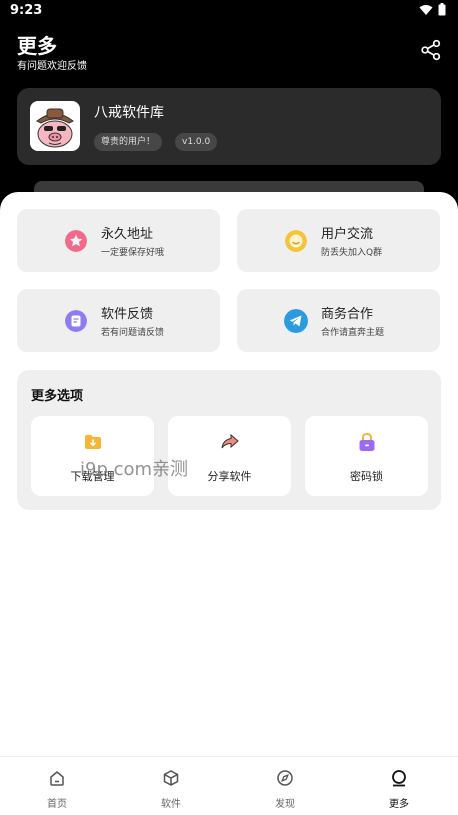 Image resolution: width=458 pixels, height=815 pixels. What do you see at coordinates (285, 804) in the screenshot?
I see `nav-label: 发现` at bounding box center [285, 804].